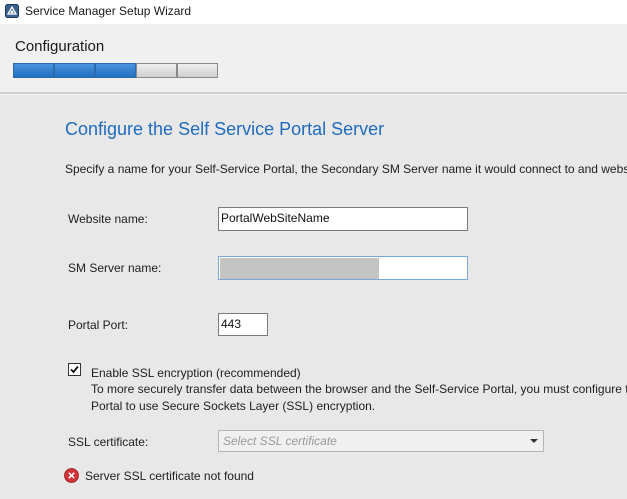  I want to click on page-title: Configure the Self Service Portal Server, so click(225, 129).